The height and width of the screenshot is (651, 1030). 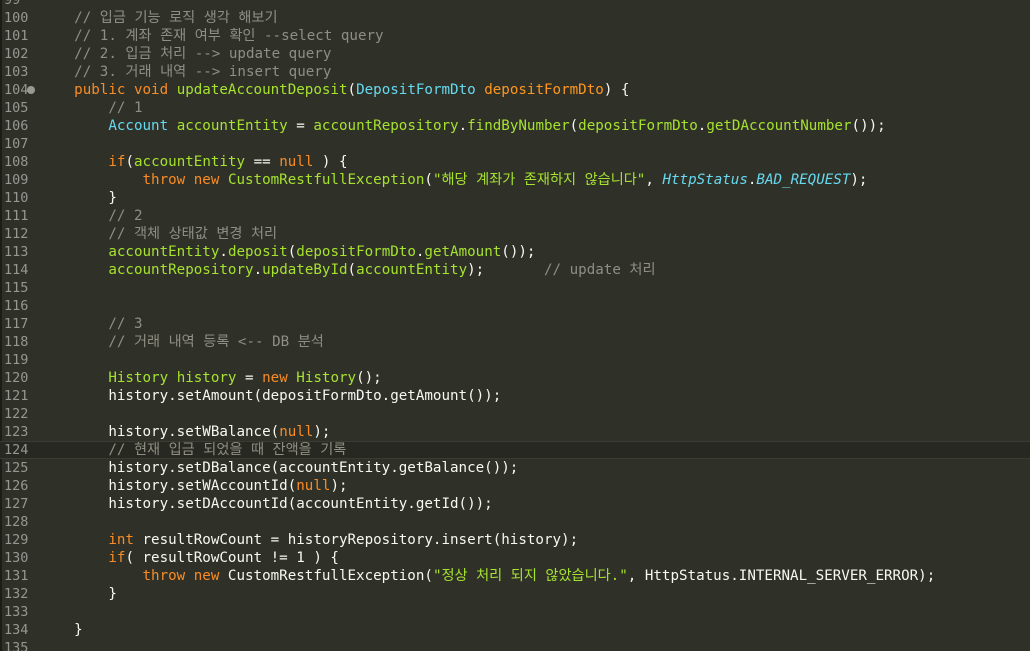 I want to click on code-text: }, so click(x=78, y=594).